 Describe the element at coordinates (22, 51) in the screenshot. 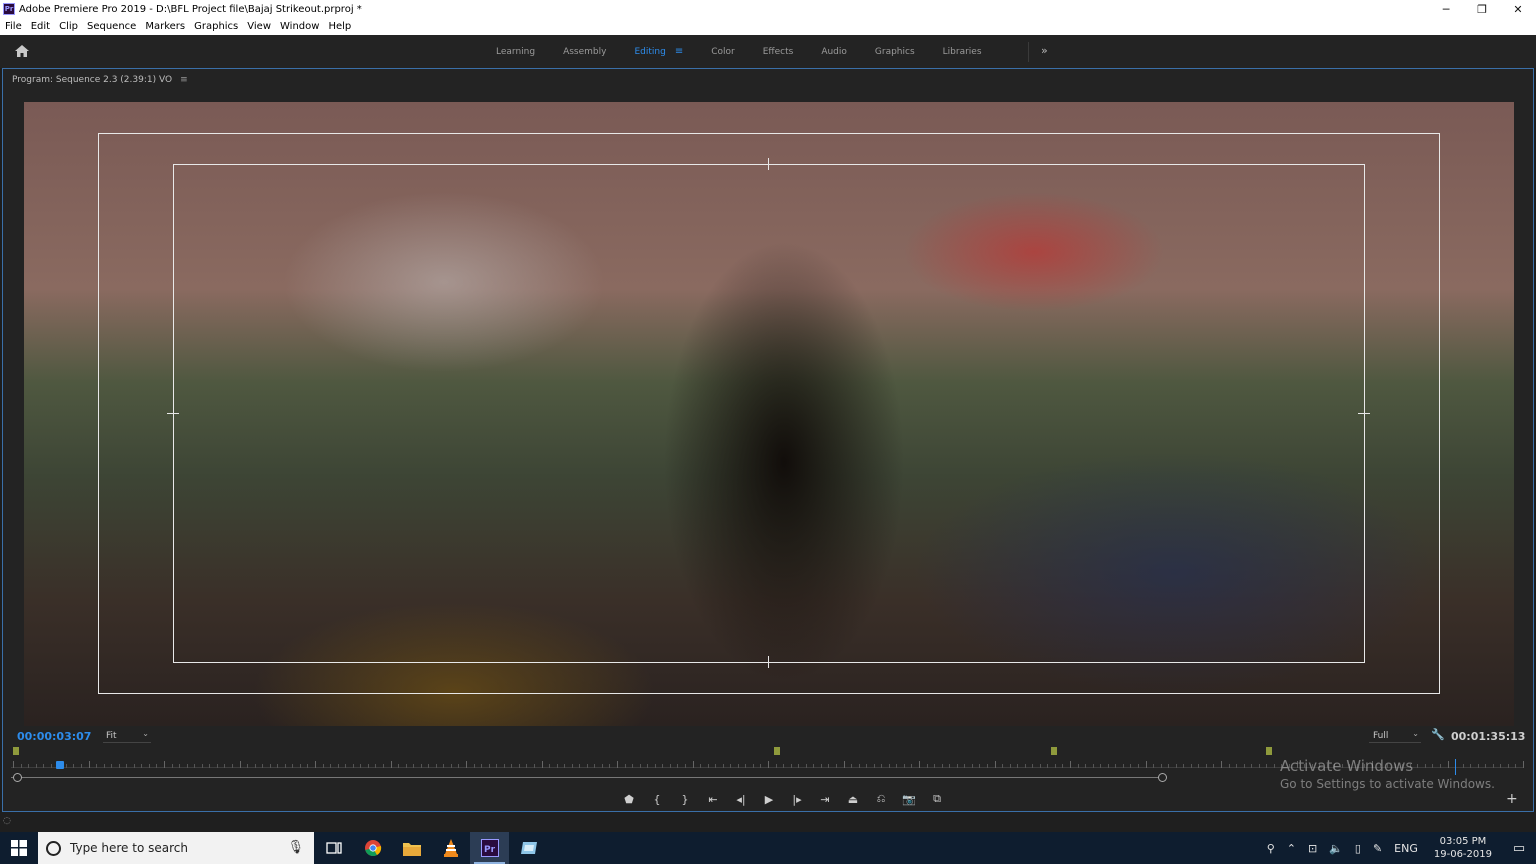

I see `home-icon` at that location.